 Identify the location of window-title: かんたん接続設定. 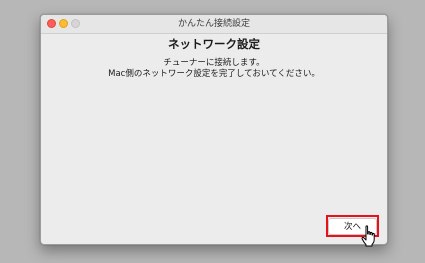
(213, 24).